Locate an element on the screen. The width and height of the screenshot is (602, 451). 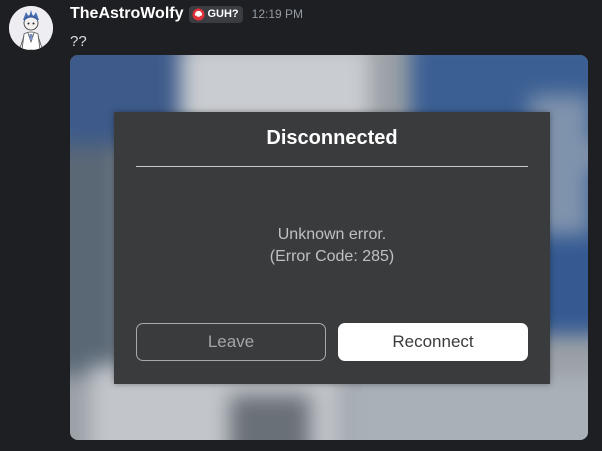
error-code: (Error Code: 285) is located at coordinates (332, 256).